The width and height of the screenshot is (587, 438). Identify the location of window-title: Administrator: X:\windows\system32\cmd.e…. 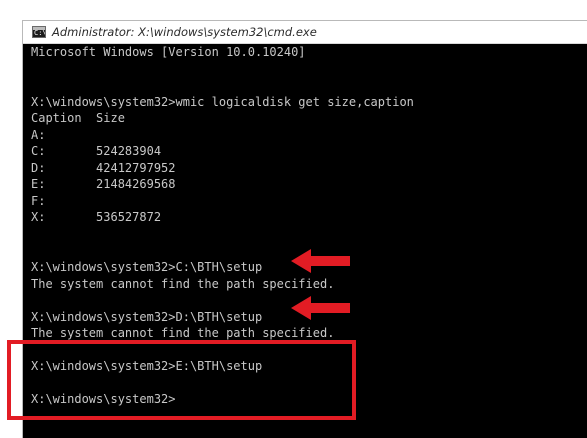
(184, 32).